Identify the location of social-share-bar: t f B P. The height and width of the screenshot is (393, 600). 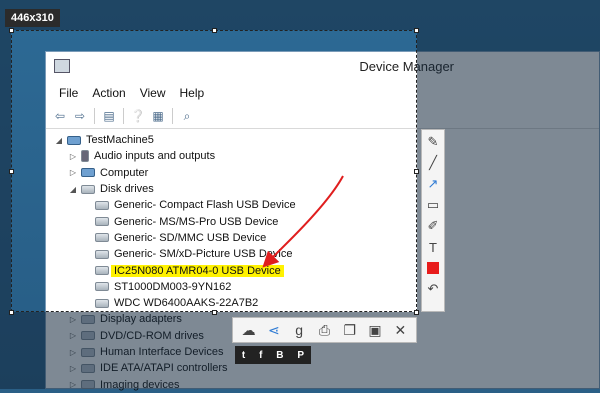
(273, 355).